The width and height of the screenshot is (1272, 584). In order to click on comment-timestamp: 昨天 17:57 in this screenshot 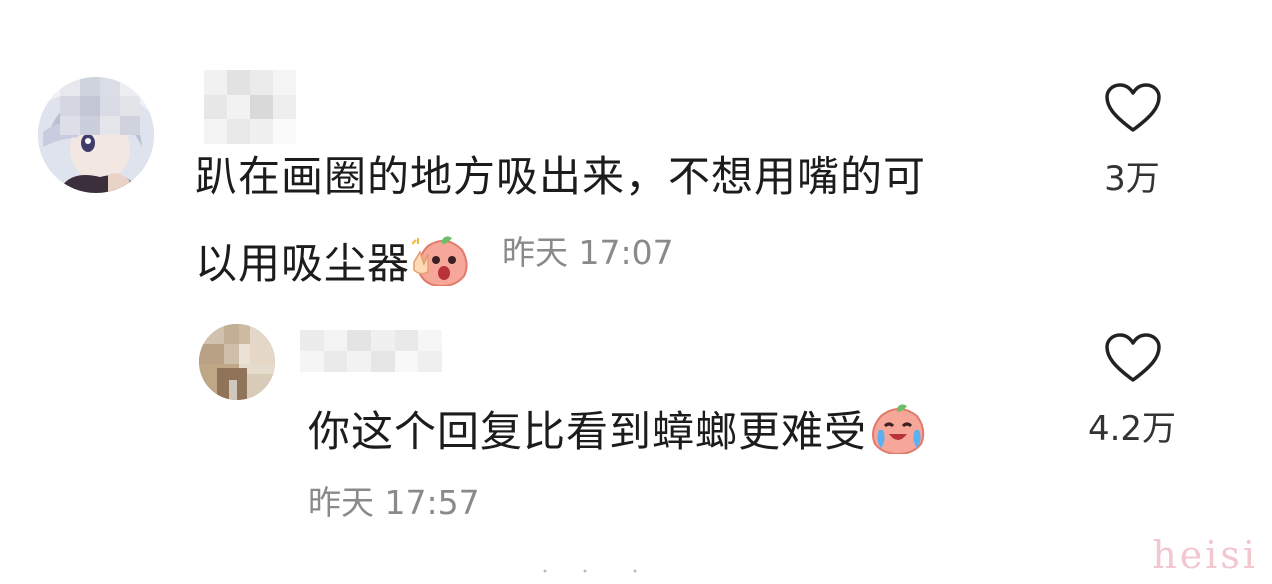, I will do `click(394, 502)`.